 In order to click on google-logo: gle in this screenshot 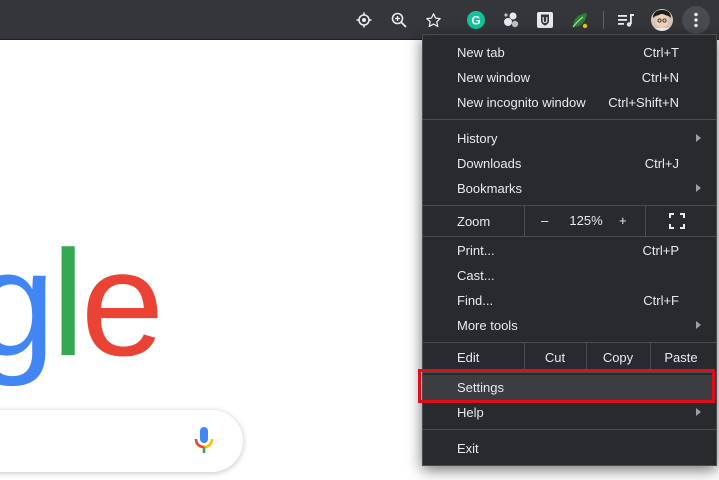, I will do `click(82, 303)`.